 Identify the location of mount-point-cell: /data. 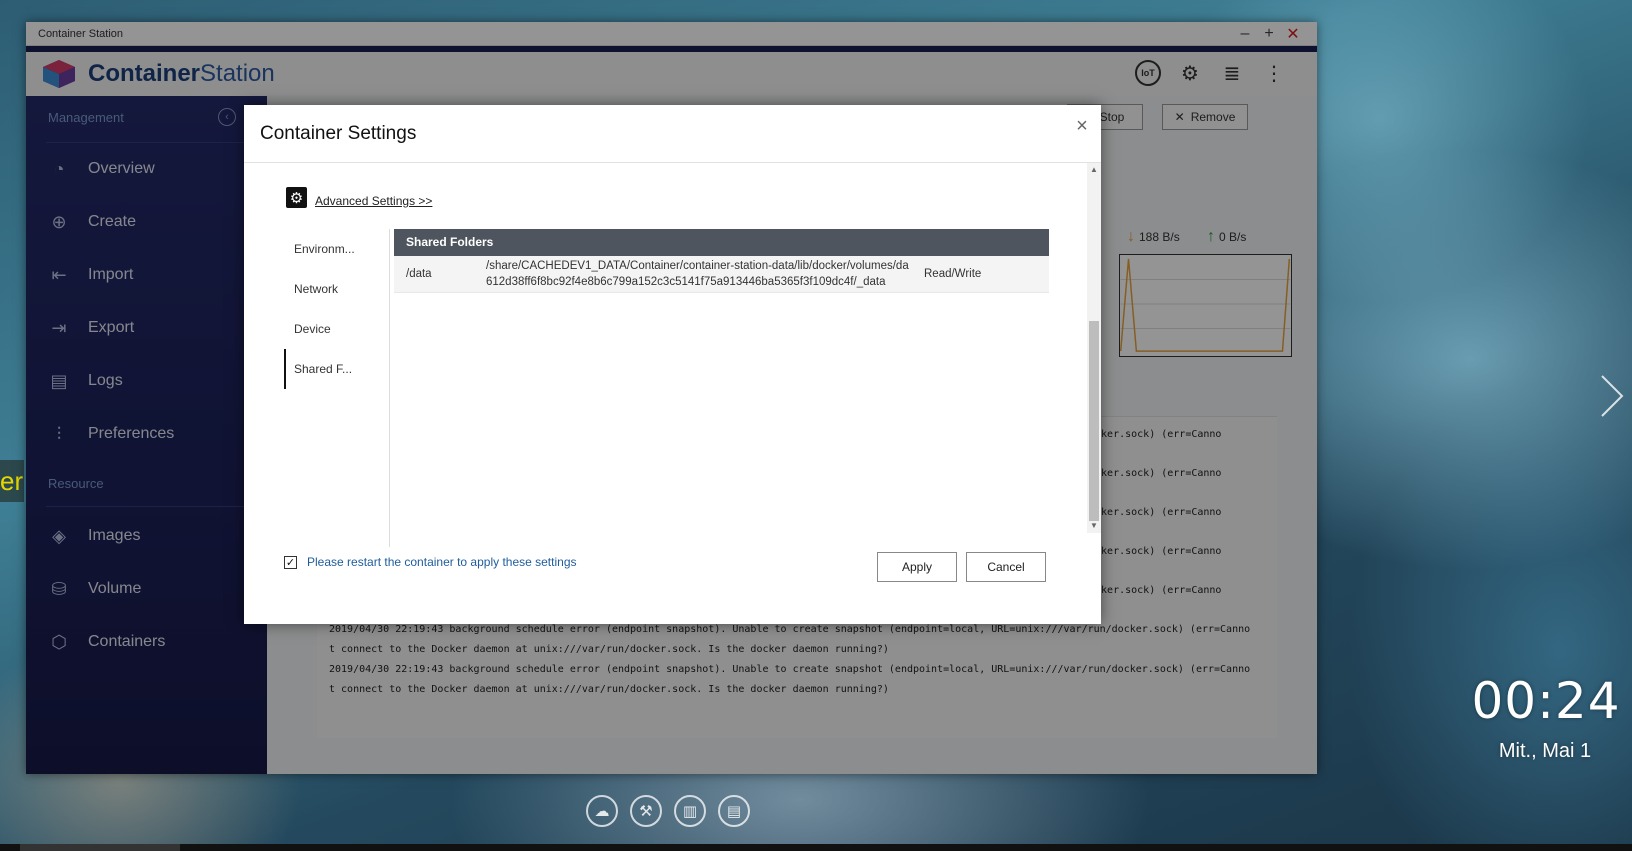
(419, 274).